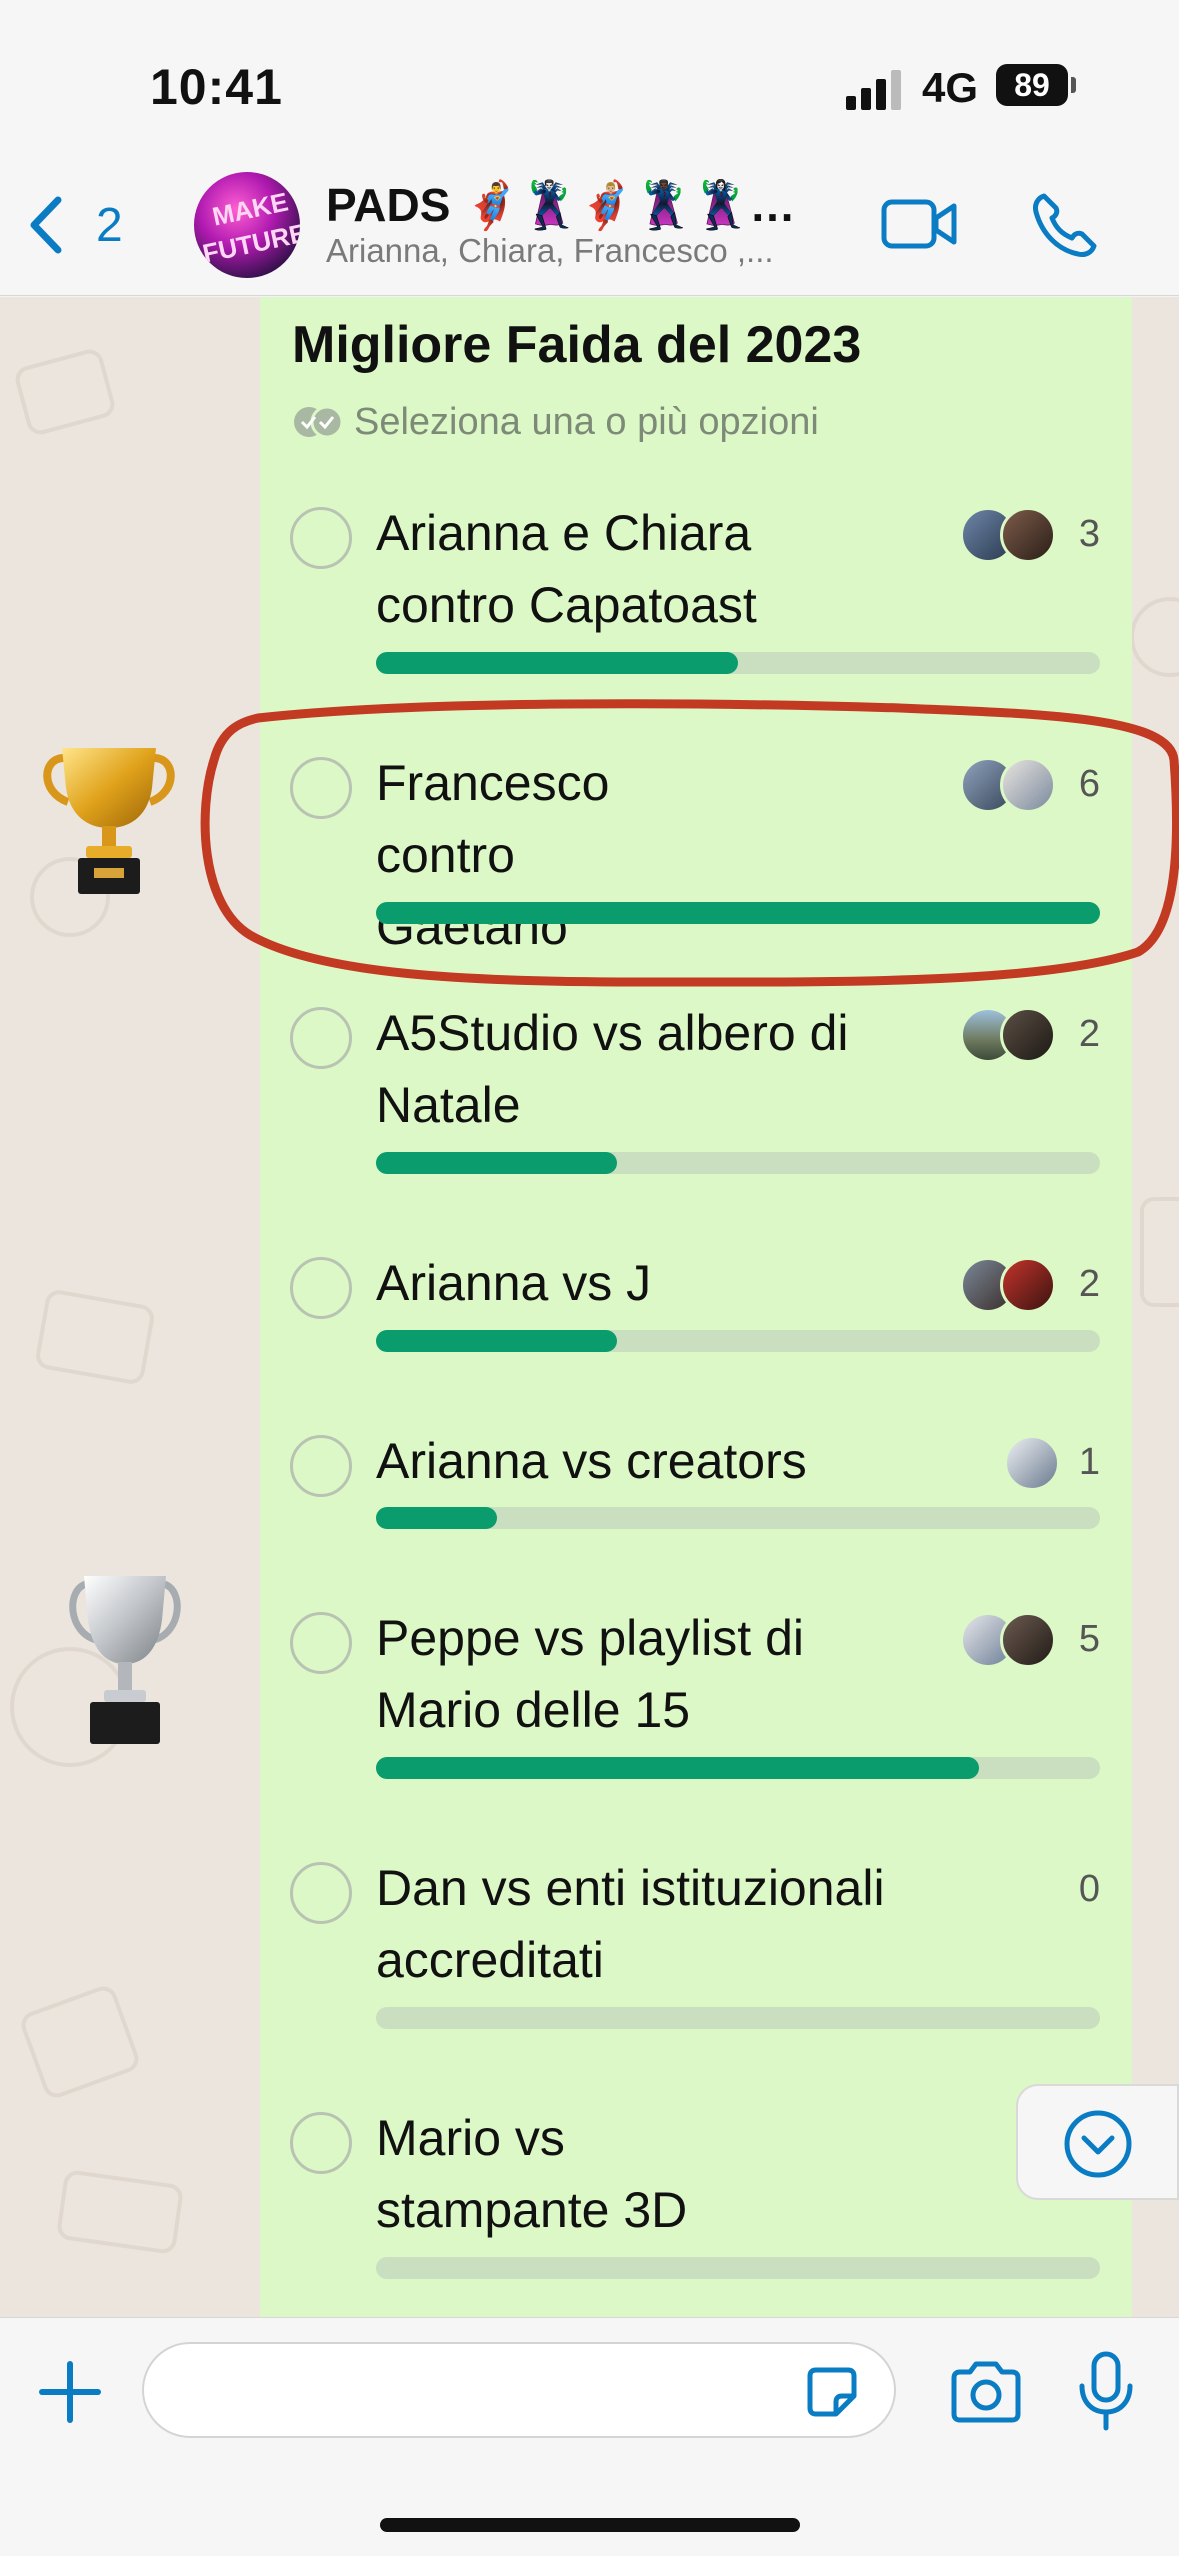 The image size is (1179, 2556). Describe the element at coordinates (519, 2390) in the screenshot. I see `message-input` at that location.